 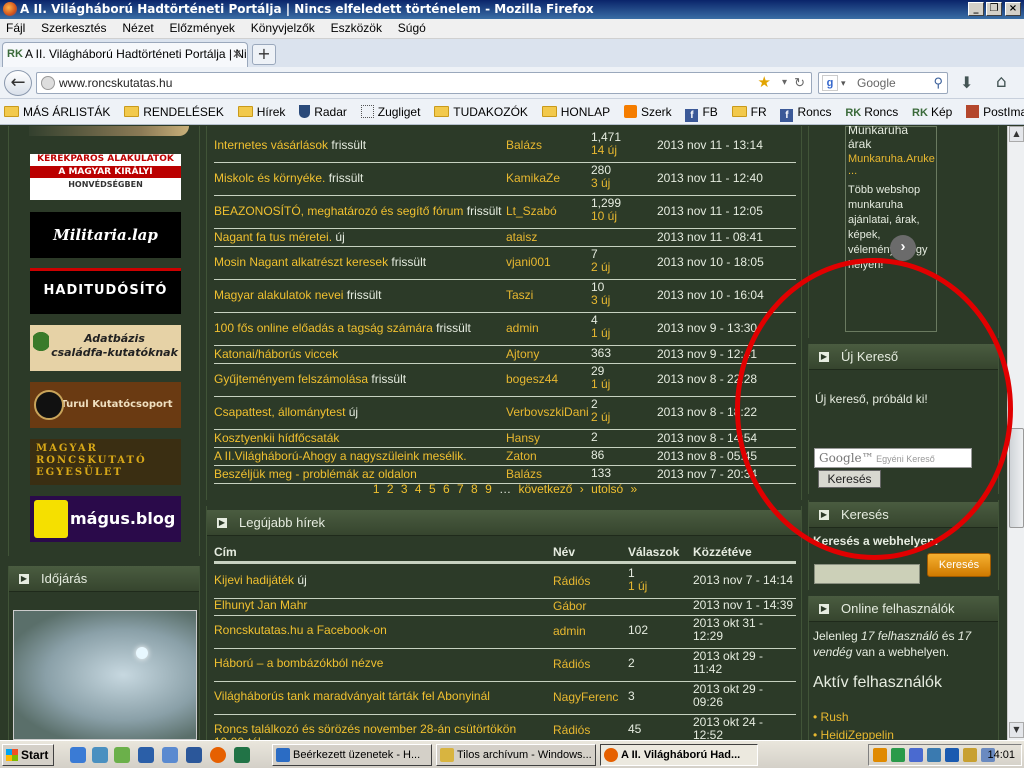 What do you see at coordinates (803, 111) in the screenshot?
I see `bookmark-item: f Roncs` at bounding box center [803, 111].